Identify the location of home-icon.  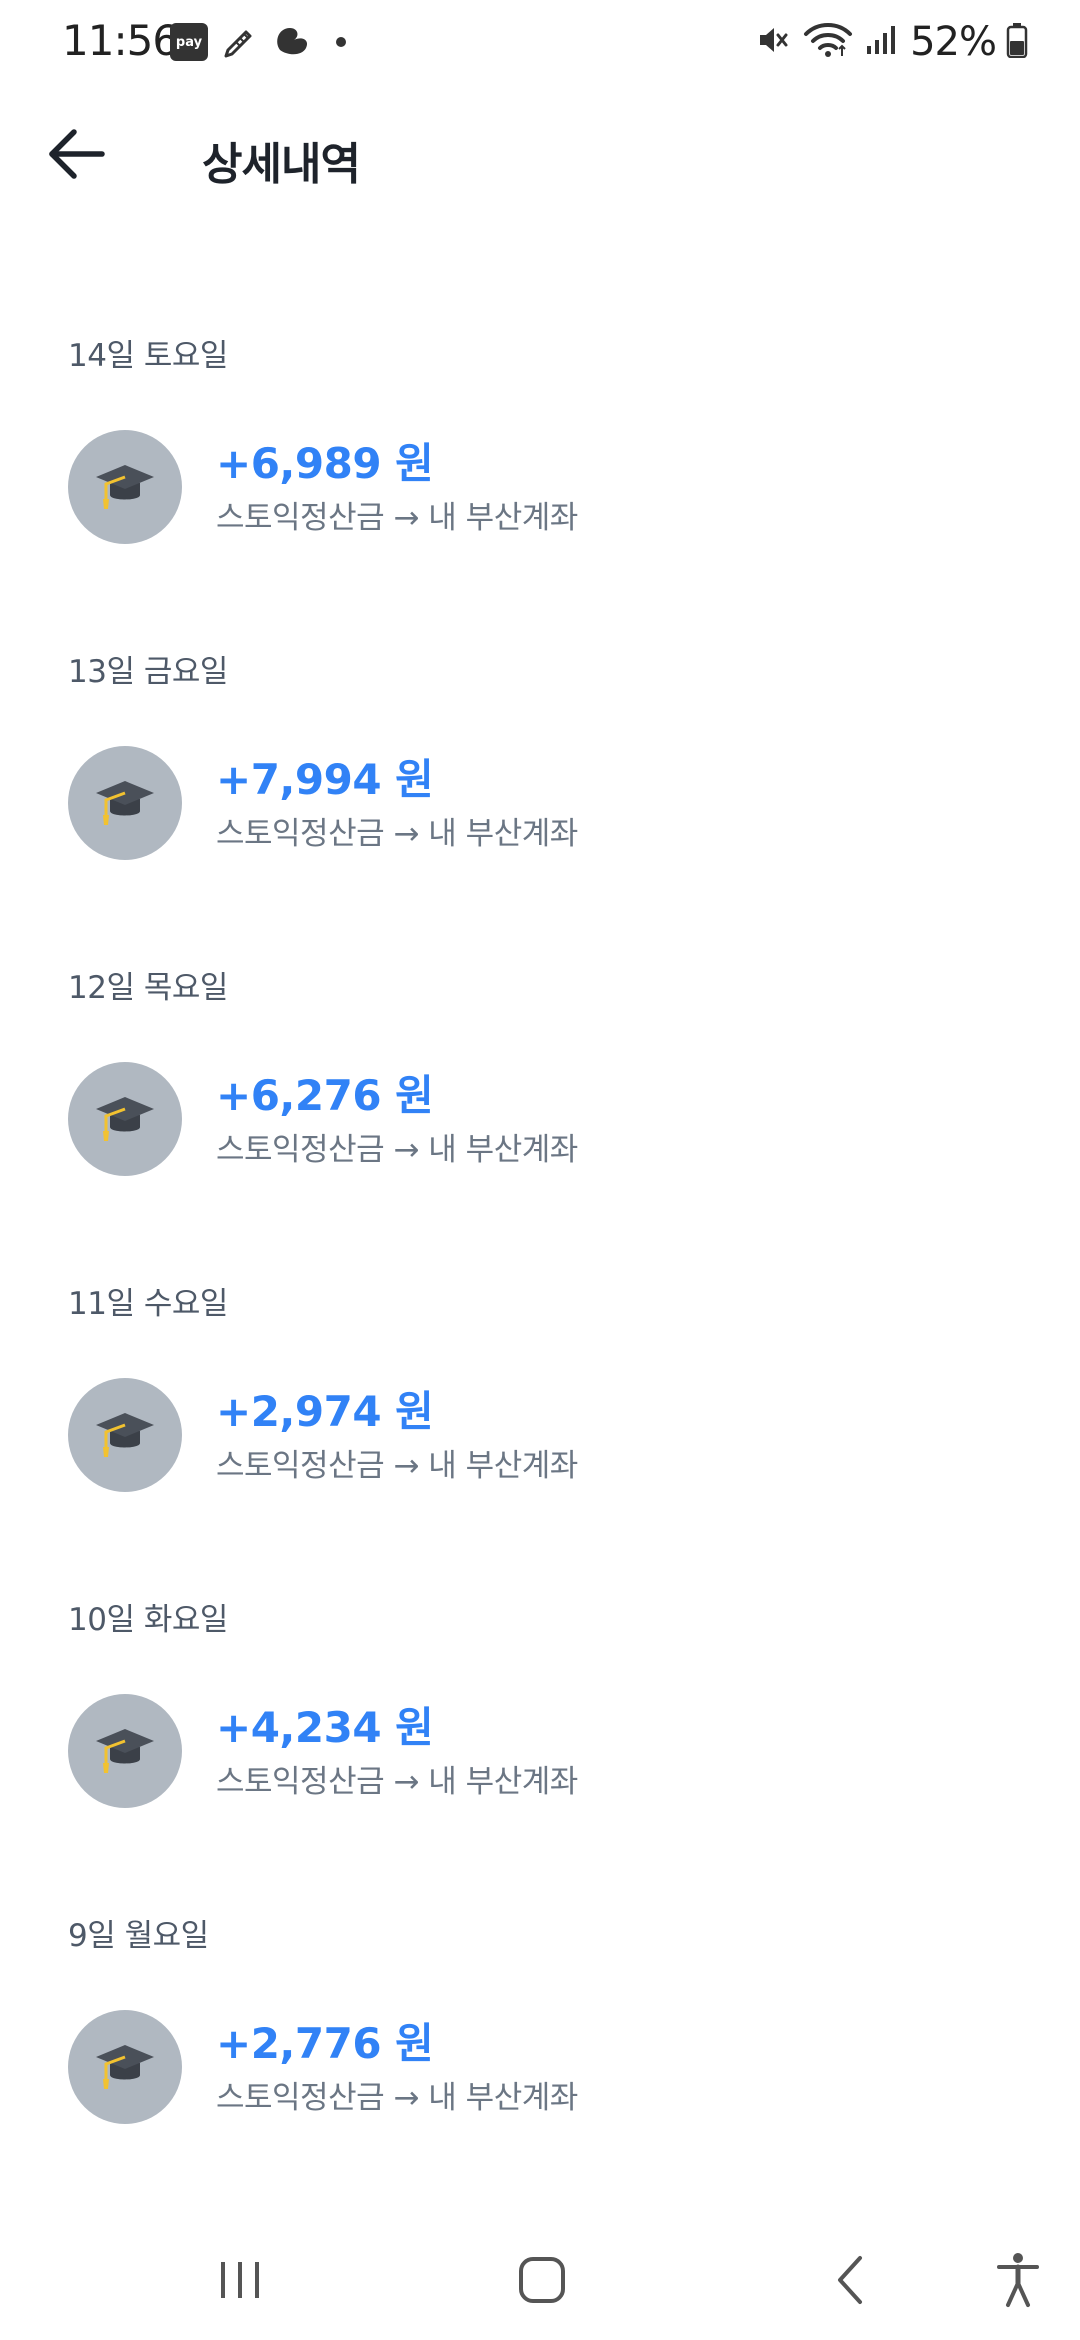
(542, 2282).